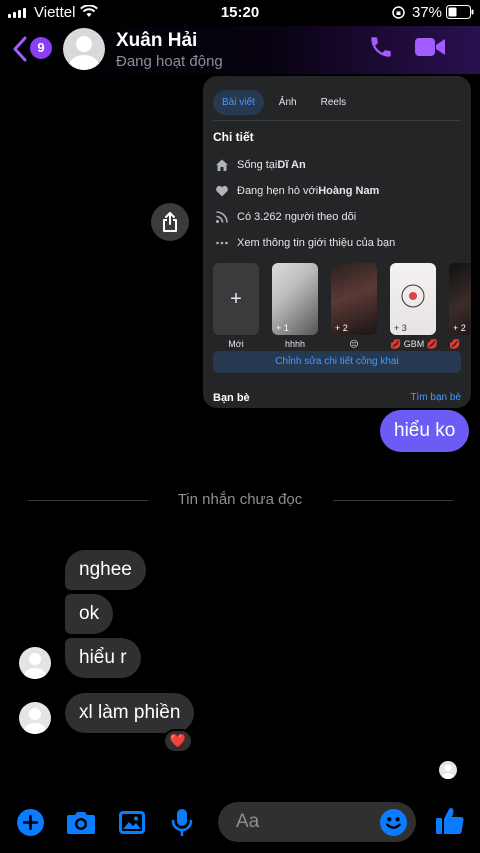 Image resolution: width=480 pixels, height=853 pixels. I want to click on highlight-3: + 3, so click(413, 299).